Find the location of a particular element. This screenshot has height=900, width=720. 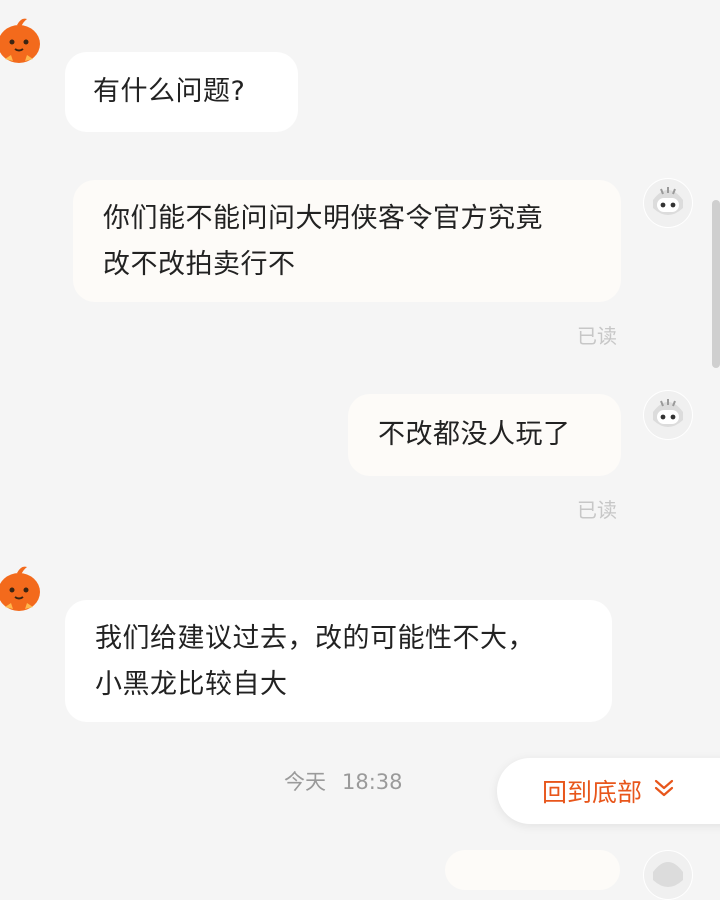

message-text-line: 我们给建议过去，改的可能性不大， is located at coordinates (315, 638).